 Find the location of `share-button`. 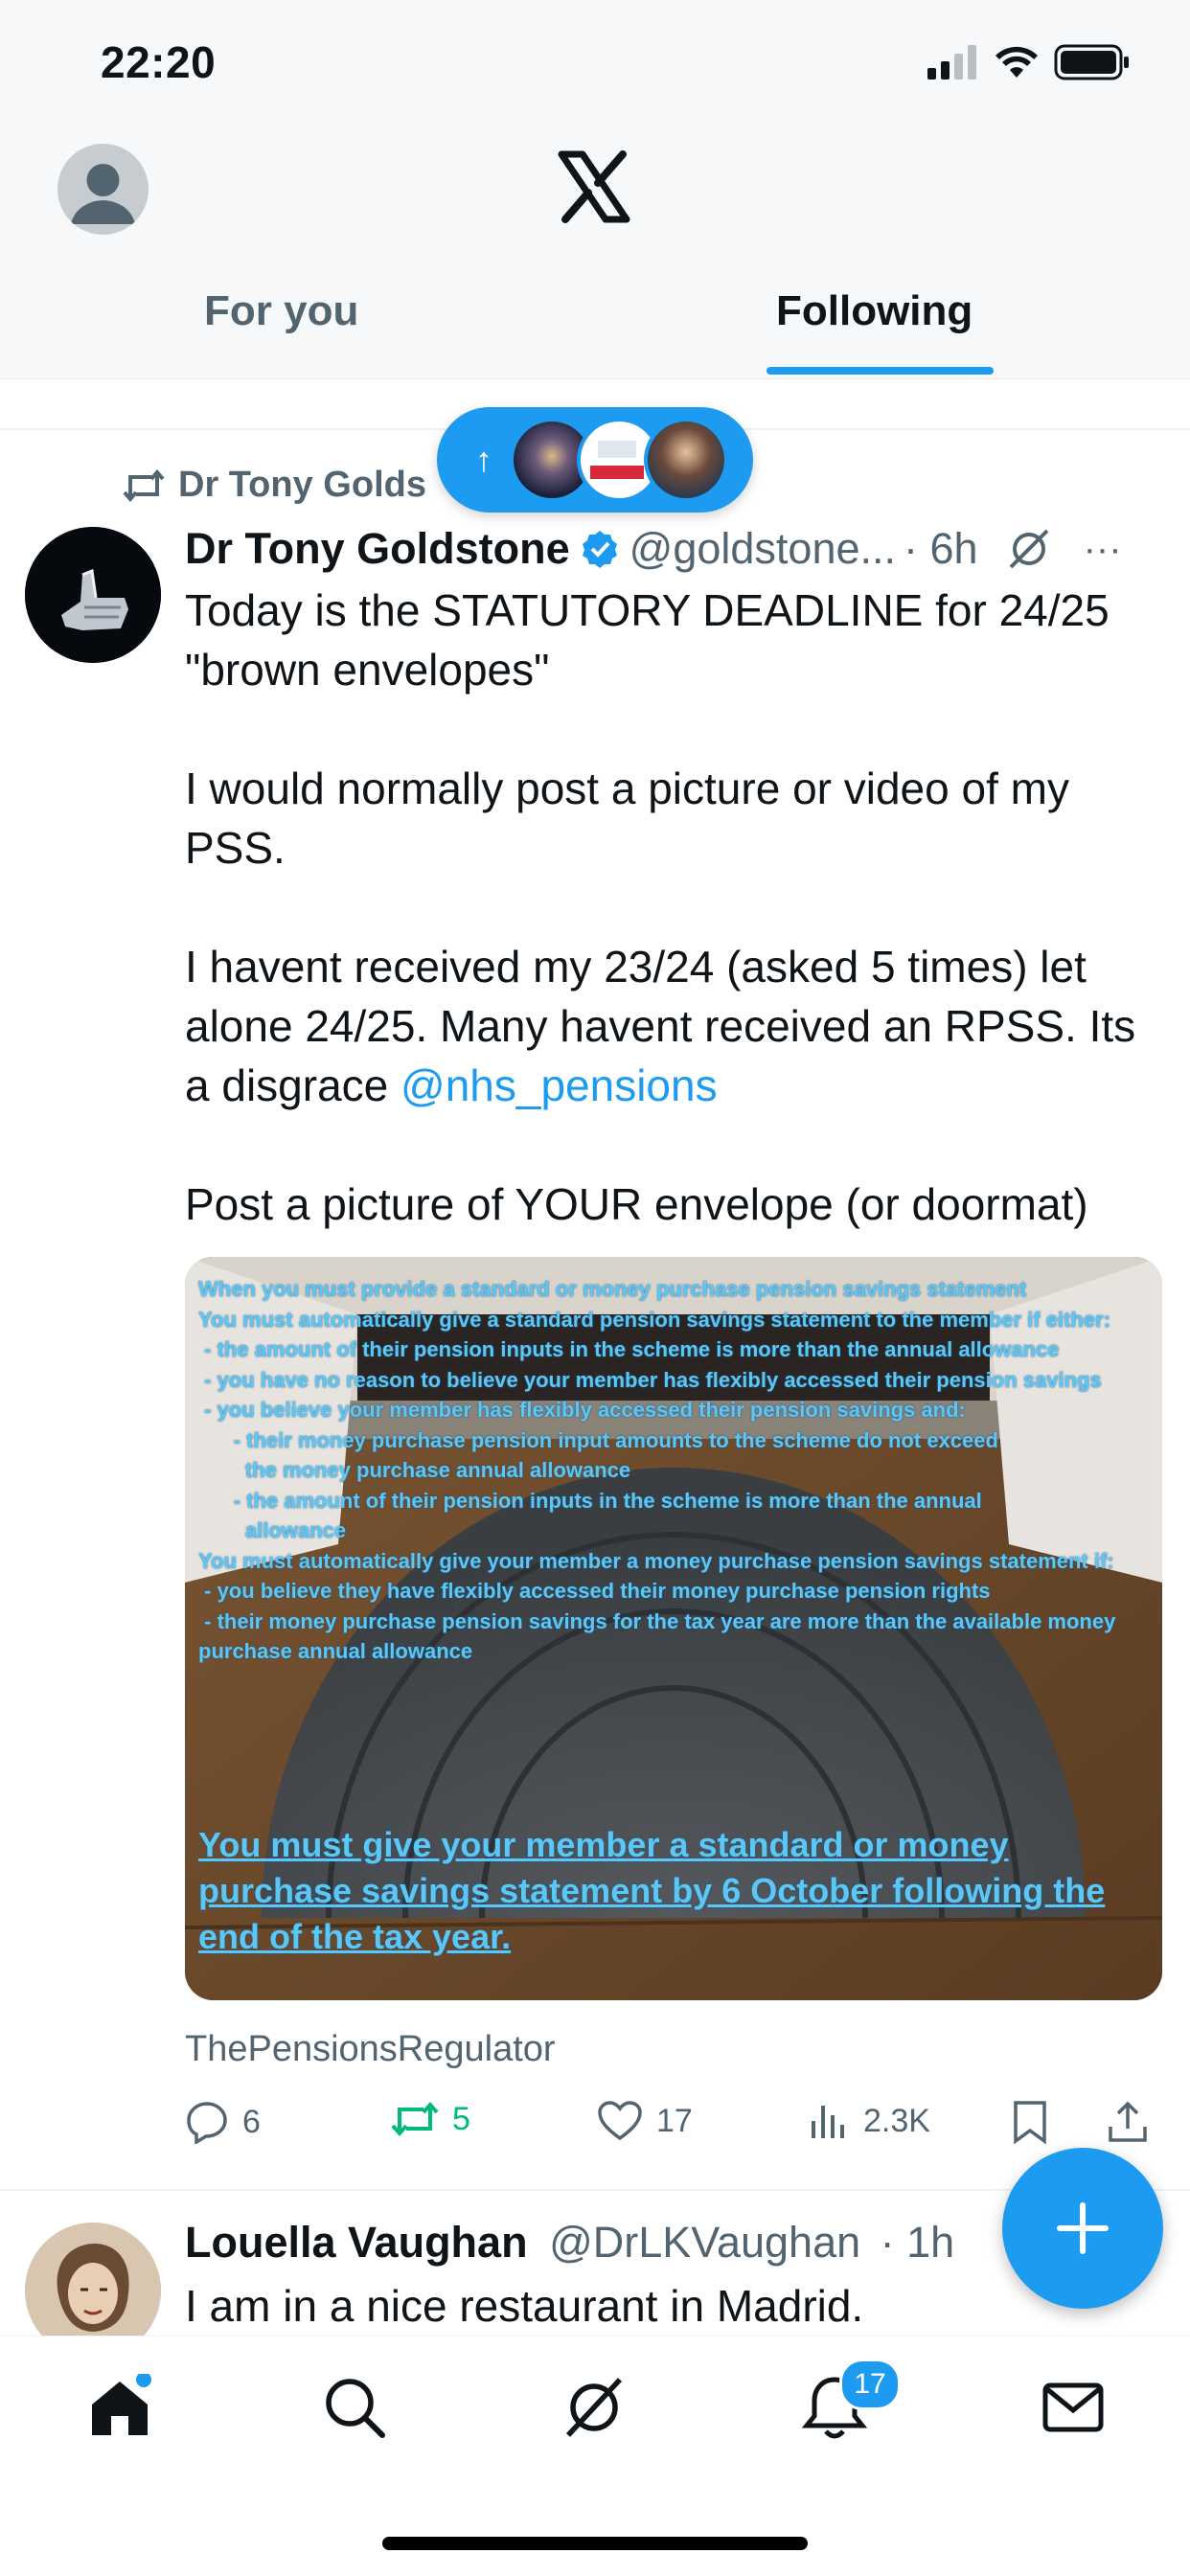

share-button is located at coordinates (1128, 2122).